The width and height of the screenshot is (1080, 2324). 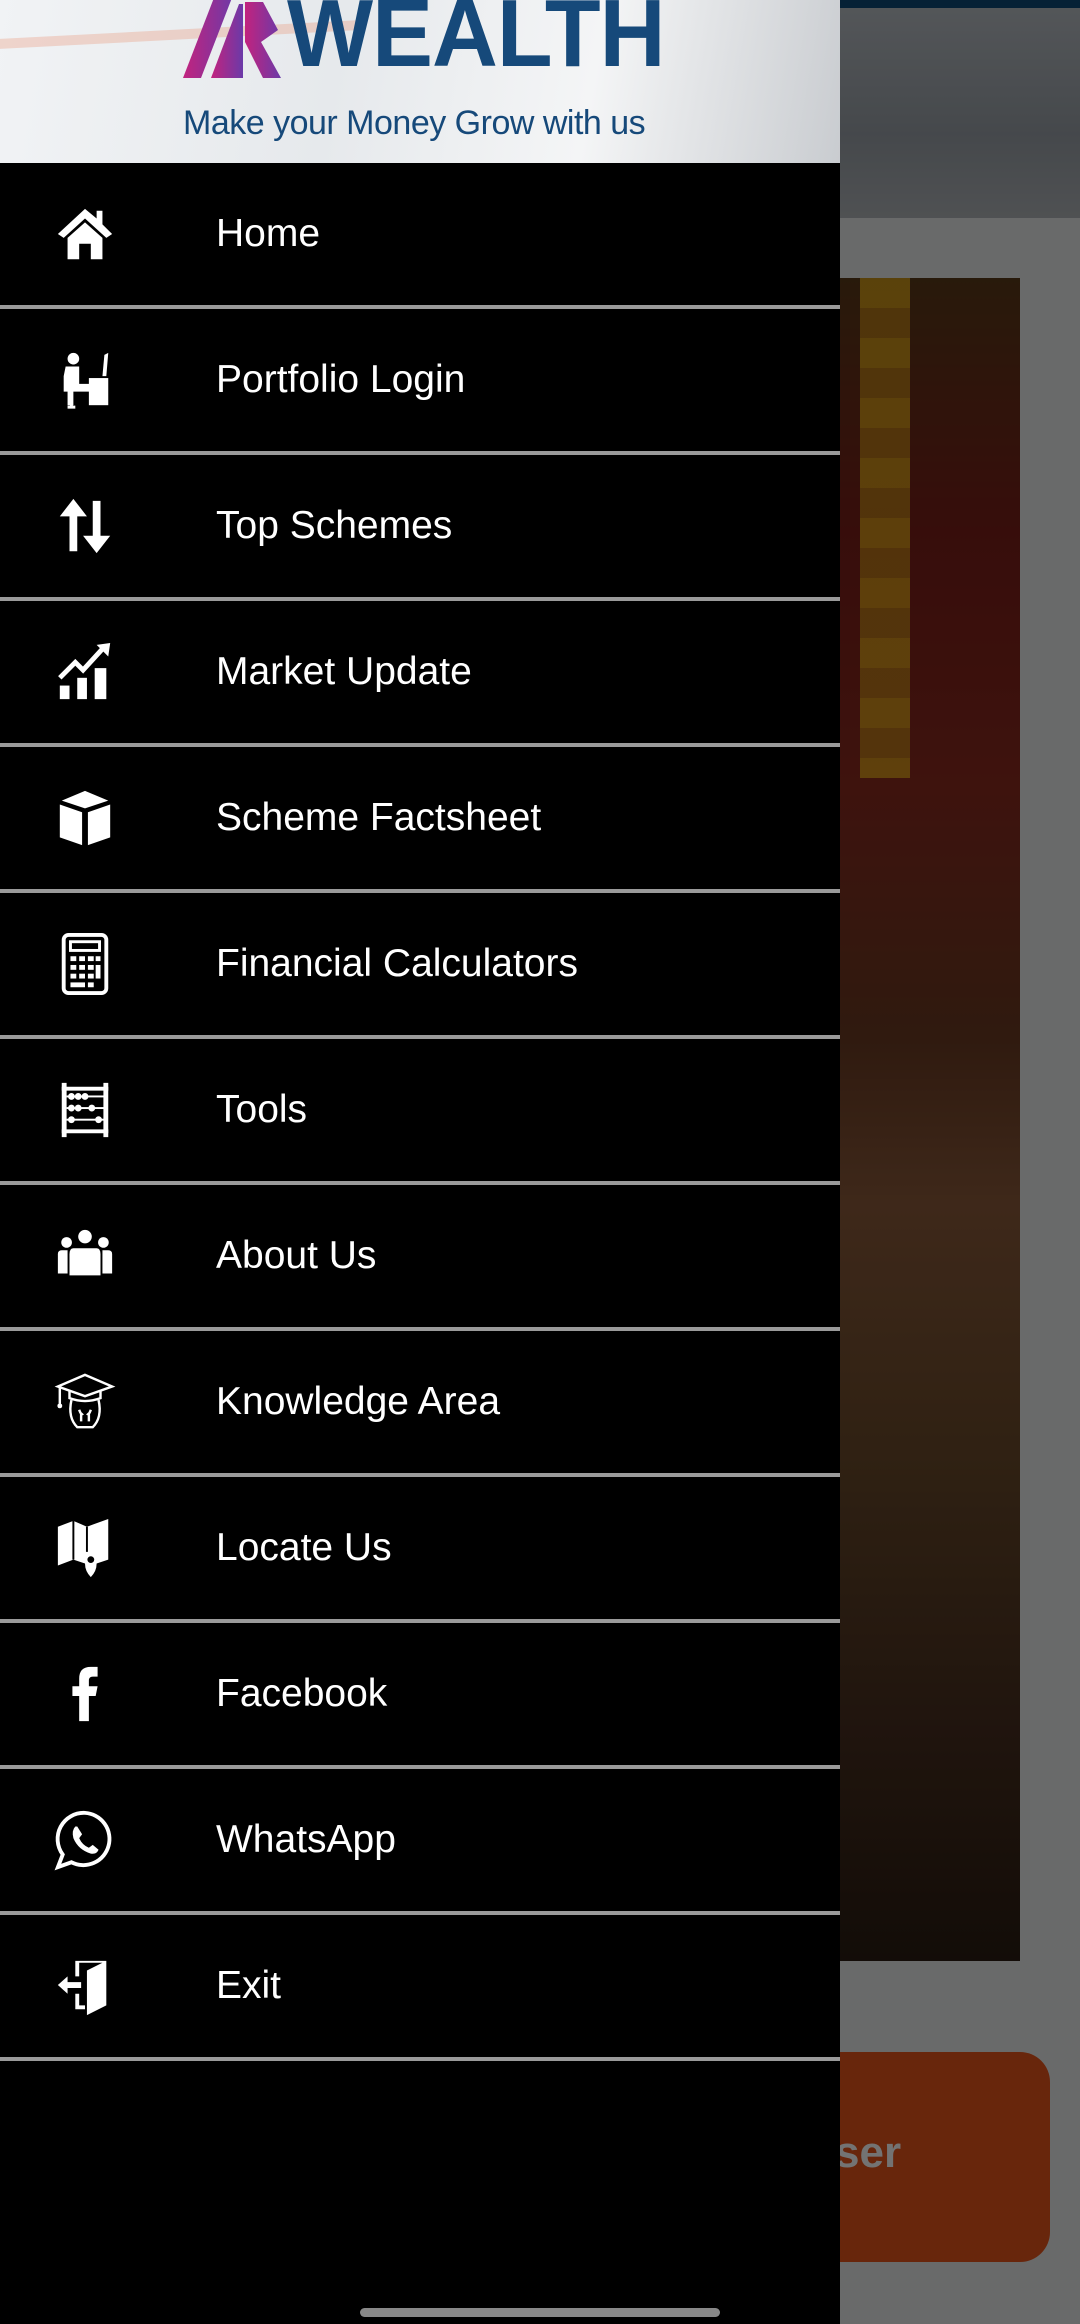 I want to click on ar-logo-mark-icon, so click(x=232, y=39).